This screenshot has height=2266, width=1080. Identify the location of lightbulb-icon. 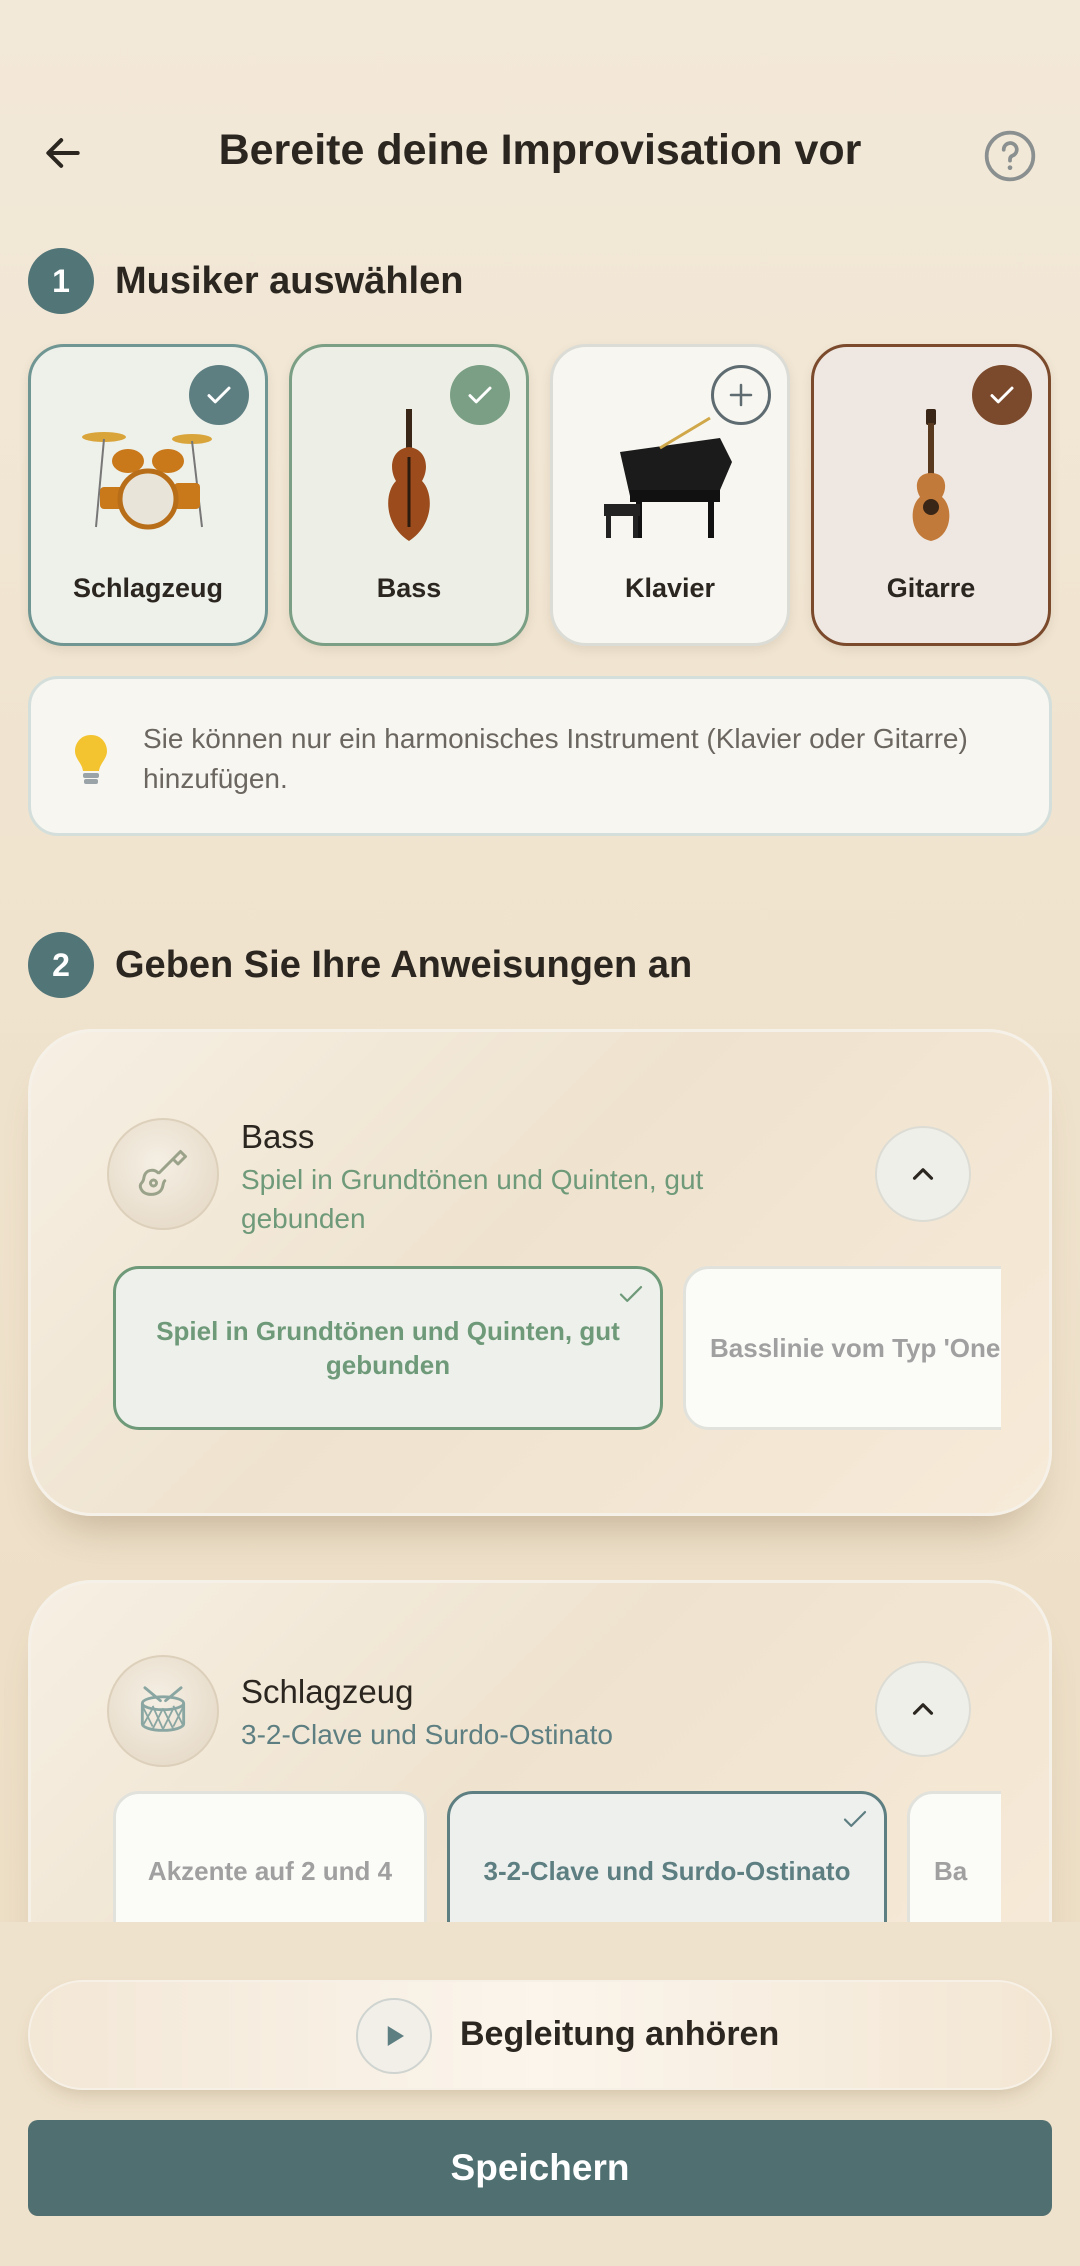
(91, 759).